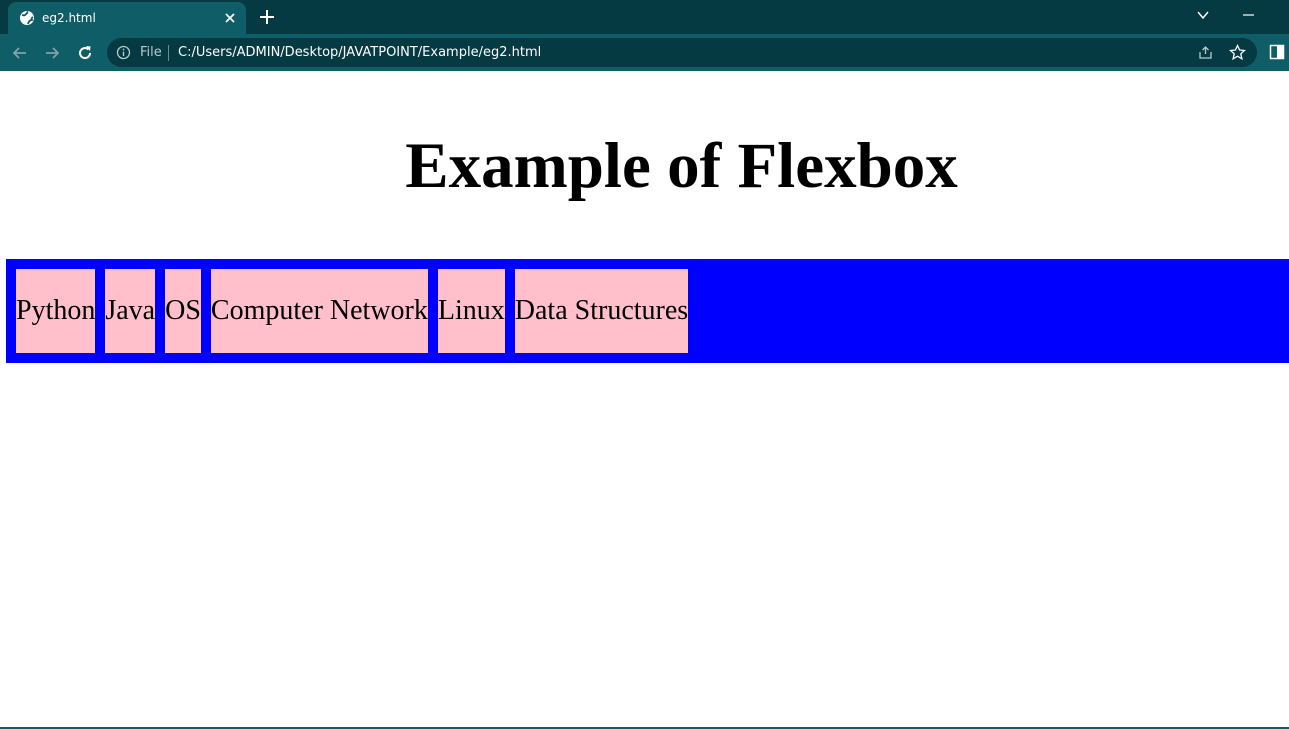 This screenshot has height=729, width=1289. I want to click on chevron-down-icon, so click(1203, 15).